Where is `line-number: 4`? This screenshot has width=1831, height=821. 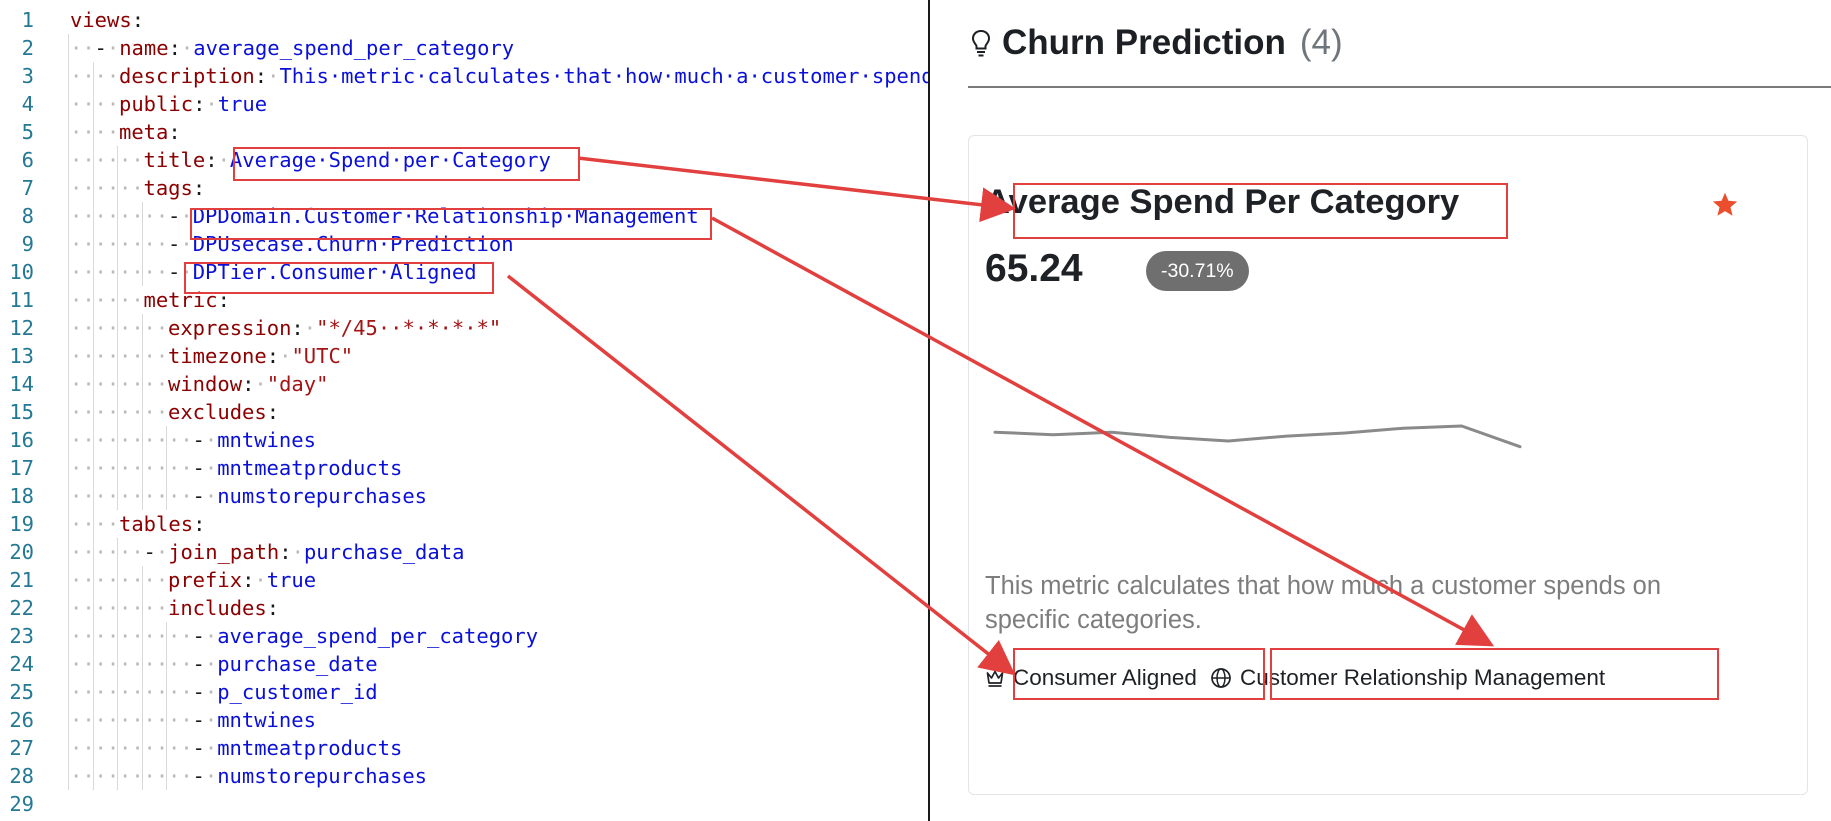 line-number: 4 is located at coordinates (27, 104).